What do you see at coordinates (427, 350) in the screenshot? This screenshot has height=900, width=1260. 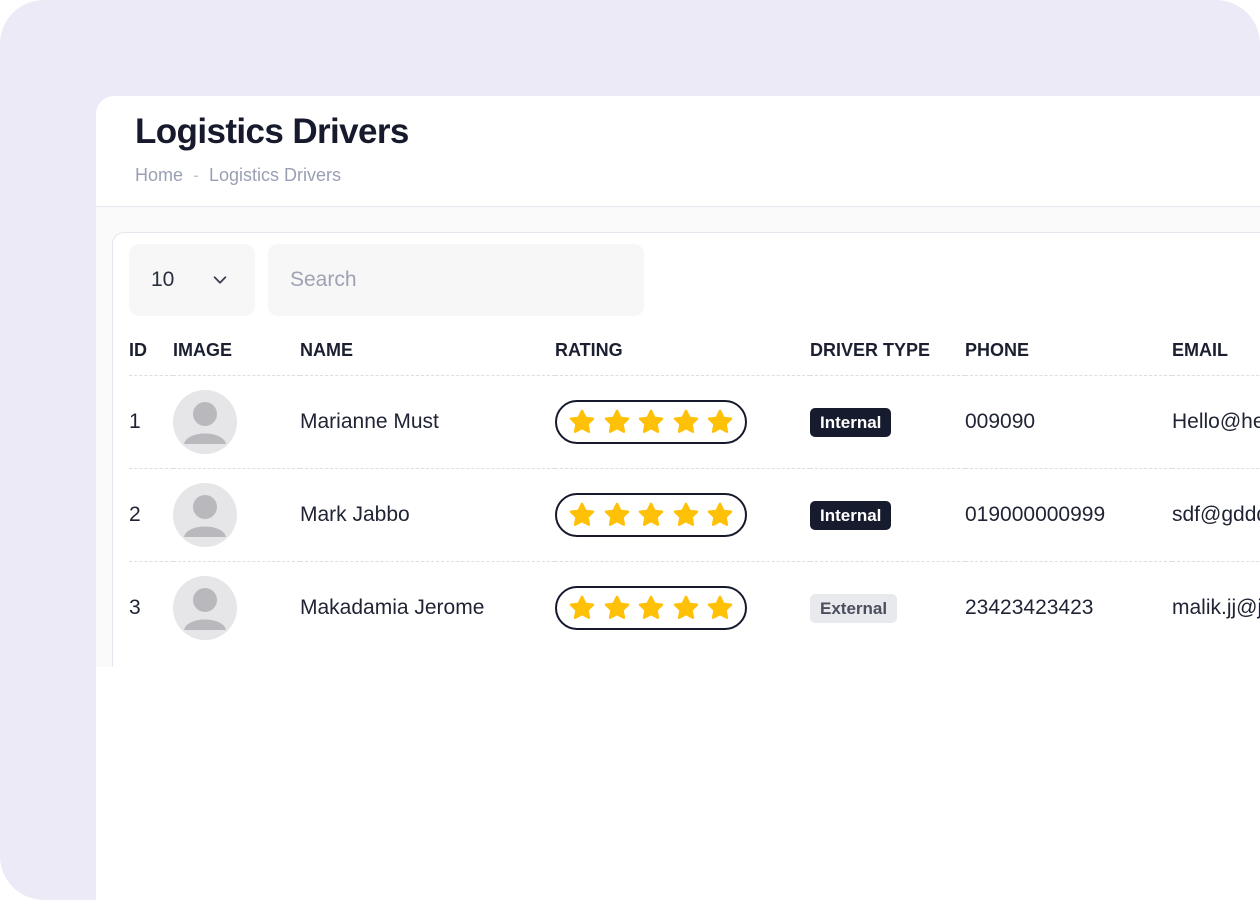 I see `column-header-name: NAME` at bounding box center [427, 350].